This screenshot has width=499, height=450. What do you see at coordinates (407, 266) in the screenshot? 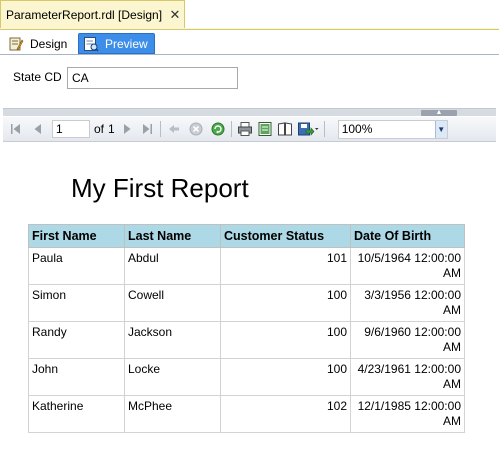
I see `cell-date-of-birth: 10/5/1964 12:00:00 AM` at bounding box center [407, 266].